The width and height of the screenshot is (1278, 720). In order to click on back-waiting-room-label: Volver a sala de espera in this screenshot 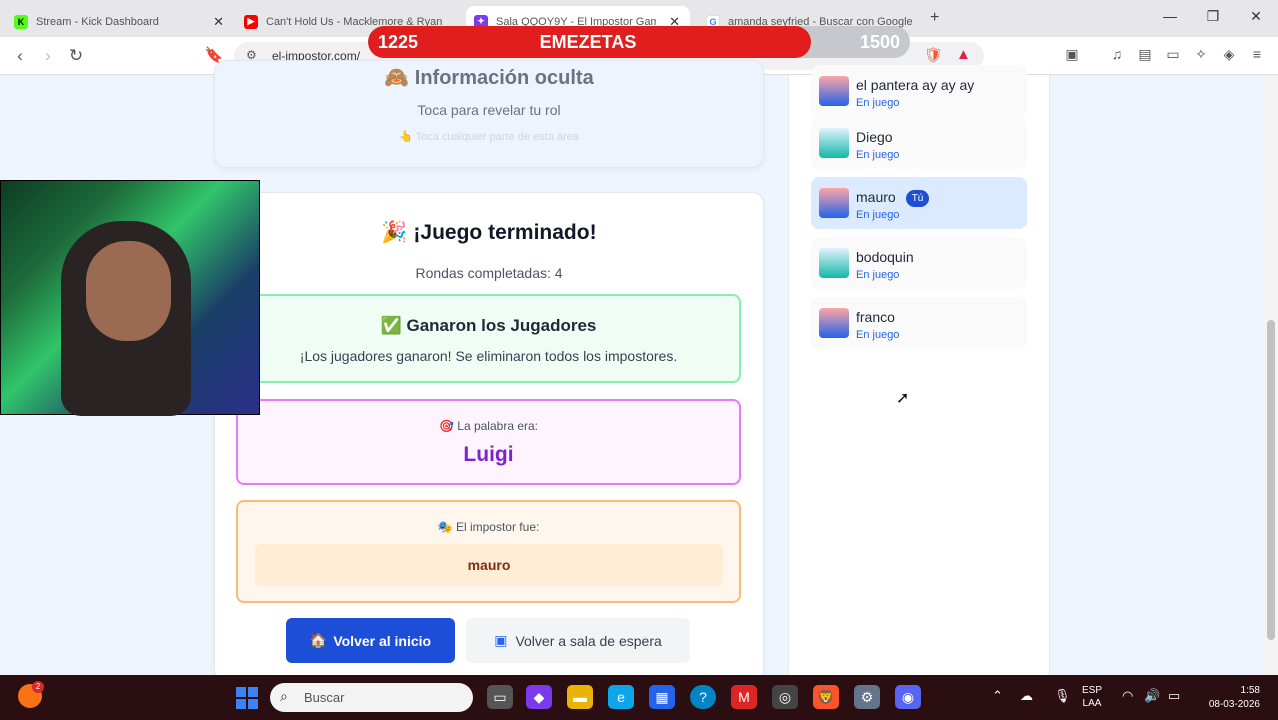, I will do `click(588, 640)`.